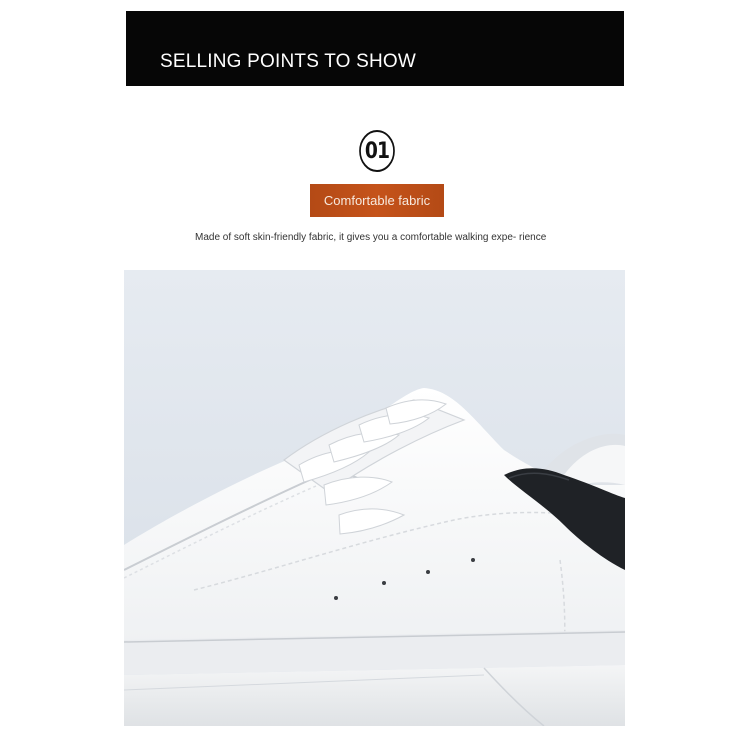 This screenshot has height=750, width=750. What do you see at coordinates (375, 48) in the screenshot?
I see `section-header-banner: SELLING POINTS TO SHOW` at bounding box center [375, 48].